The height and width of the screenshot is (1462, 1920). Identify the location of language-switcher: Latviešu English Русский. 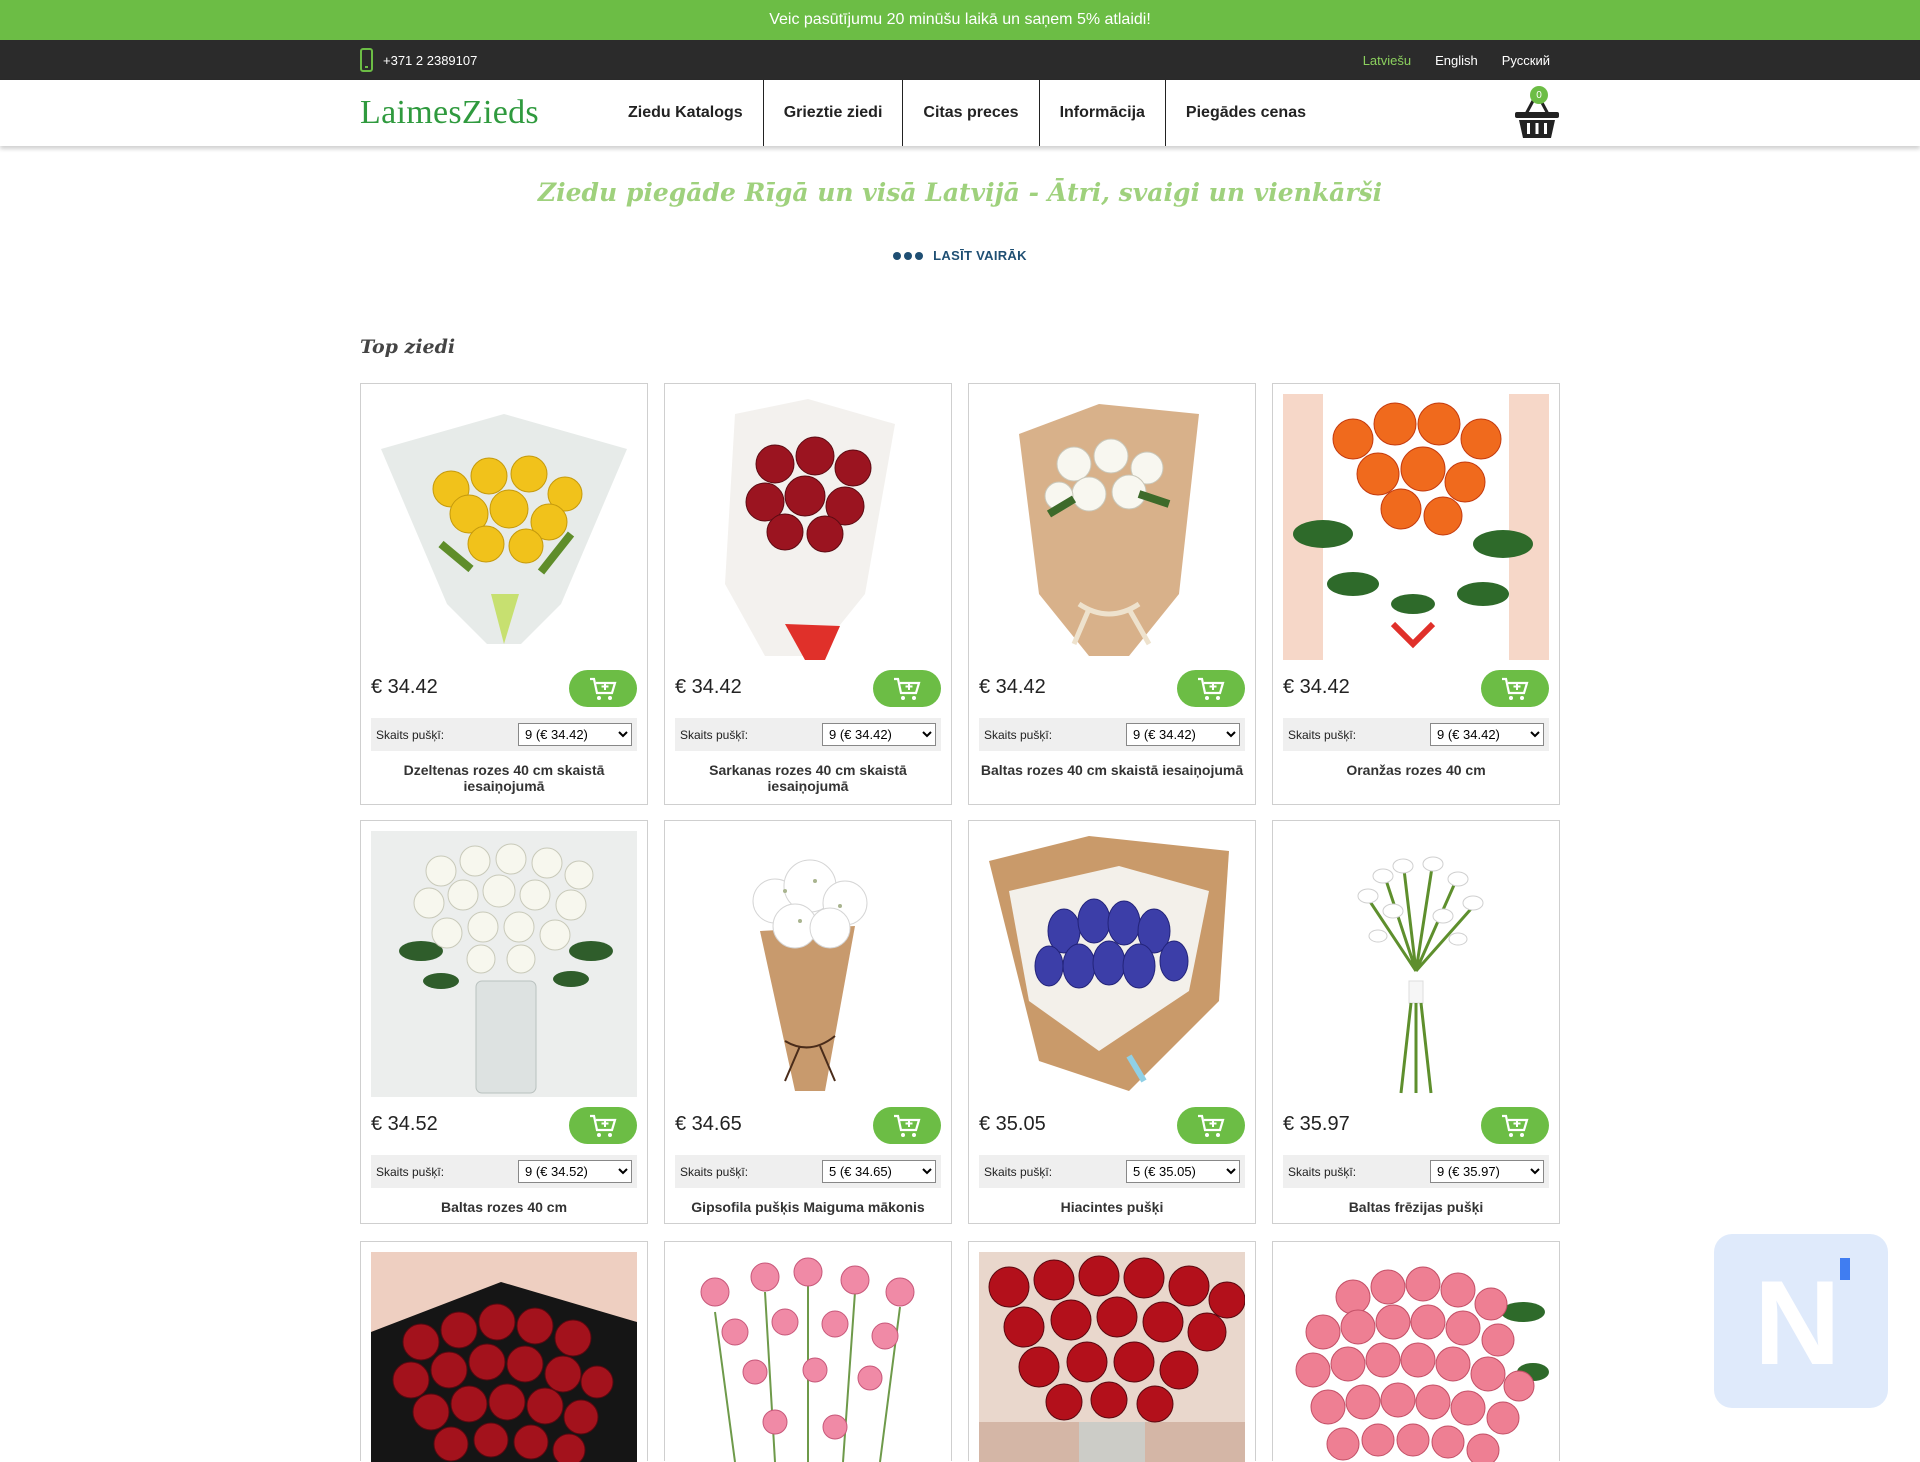
(1456, 60).